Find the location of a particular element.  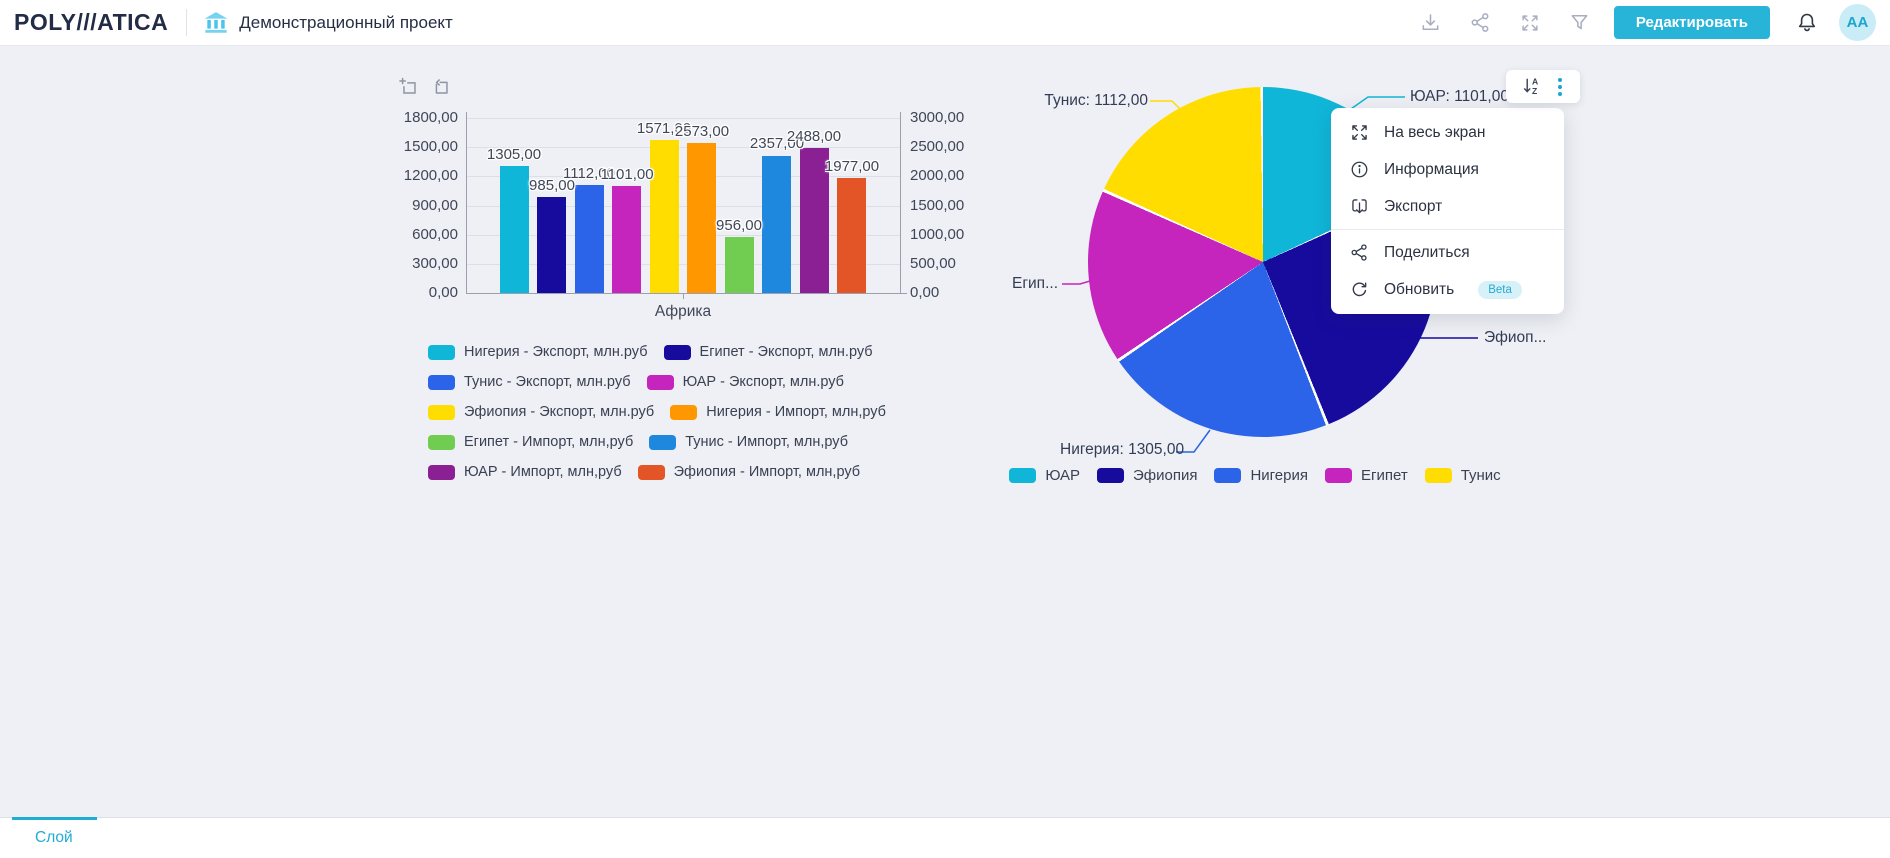

sort-az-icon: A Z is located at coordinates (1531, 86).